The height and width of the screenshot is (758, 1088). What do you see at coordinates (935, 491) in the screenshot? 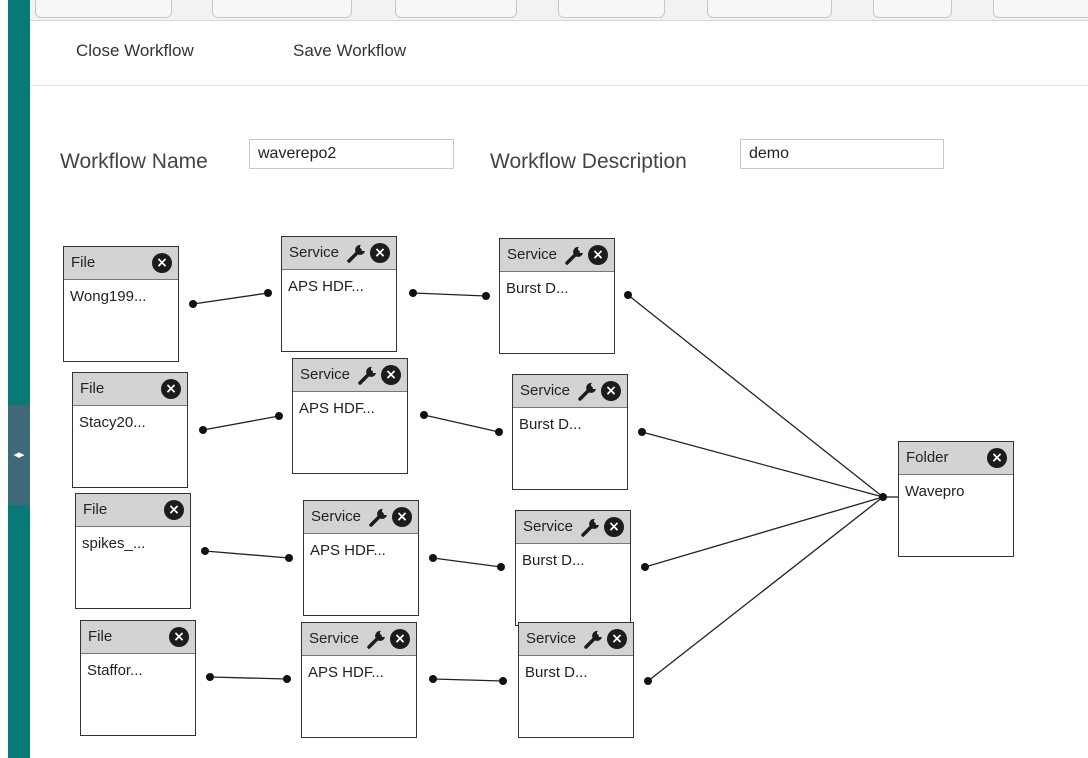
I see `node-label: Wavepro` at bounding box center [935, 491].